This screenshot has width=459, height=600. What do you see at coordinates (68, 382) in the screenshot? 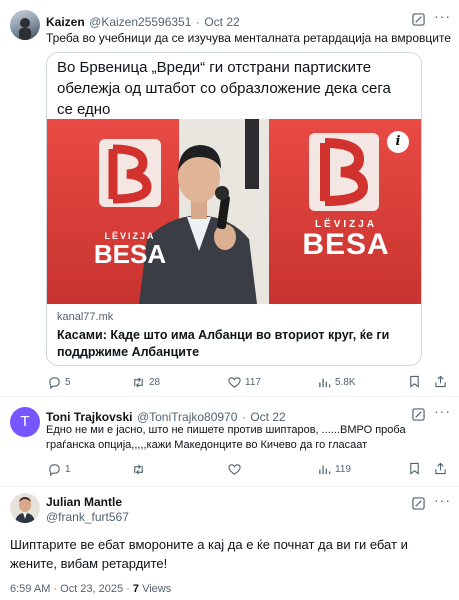
I see `reply-count: 5` at bounding box center [68, 382].